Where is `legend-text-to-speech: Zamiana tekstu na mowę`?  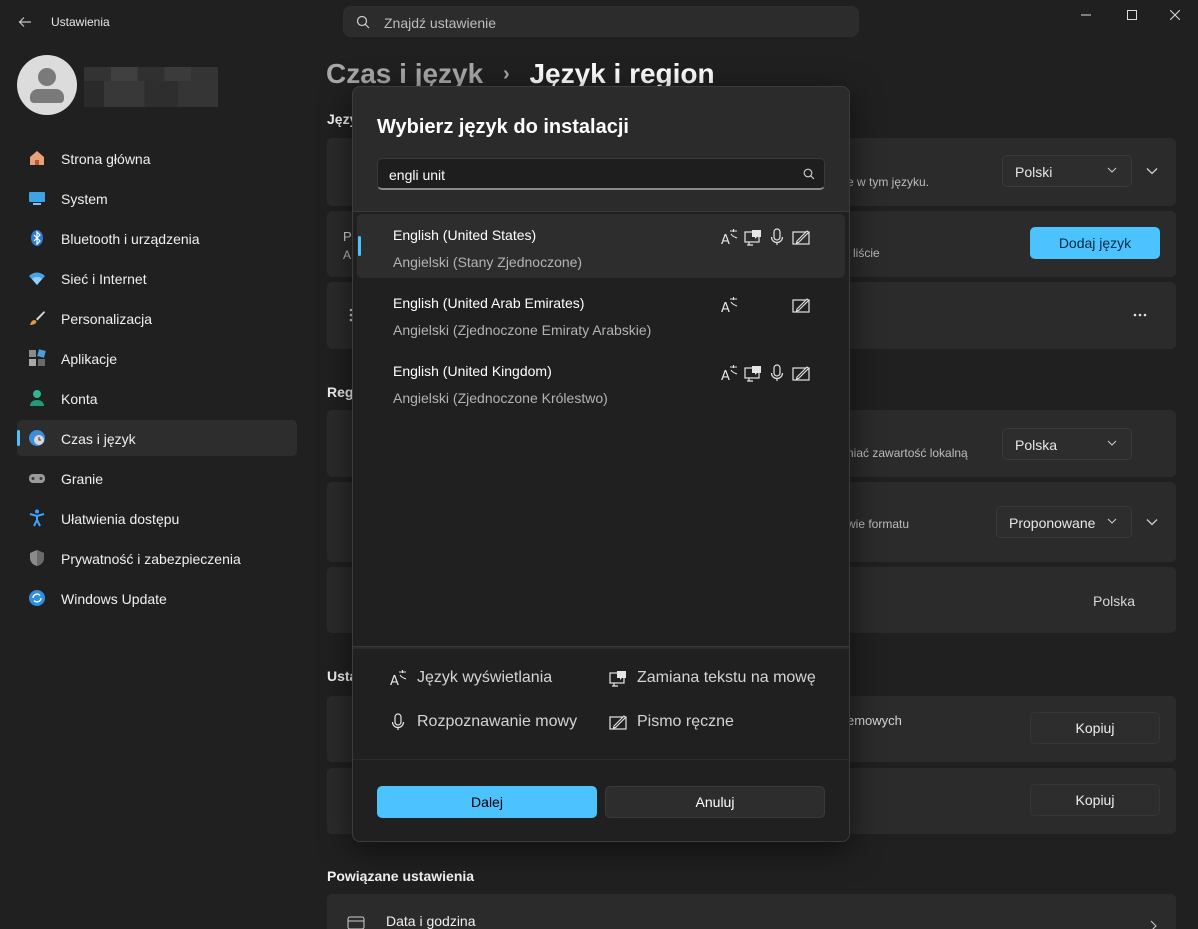 legend-text-to-speech: Zamiana tekstu na mowę is located at coordinates (712, 678).